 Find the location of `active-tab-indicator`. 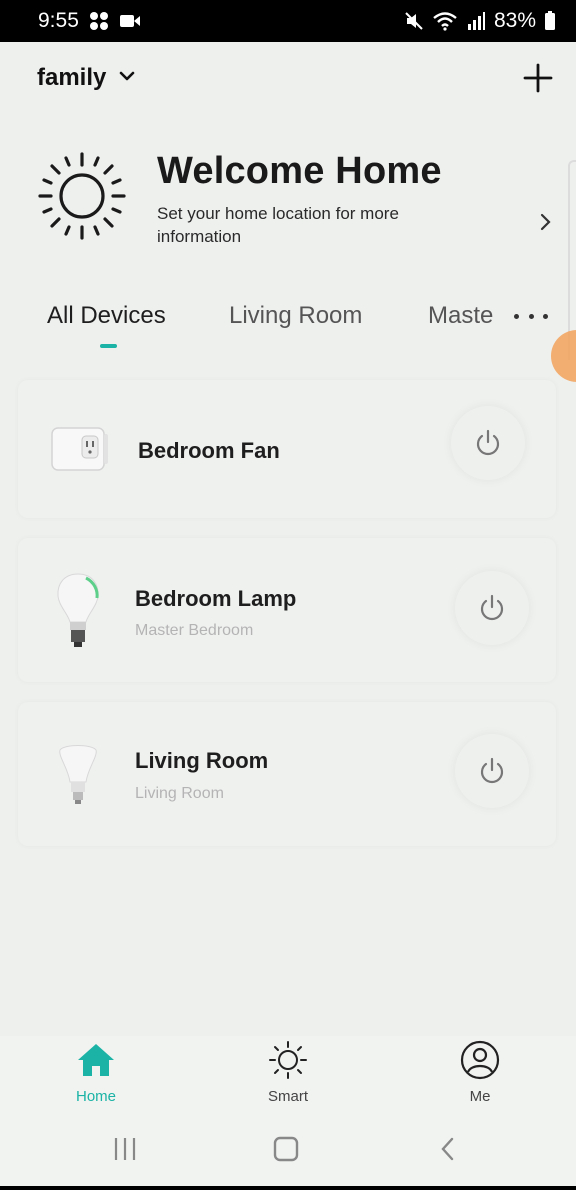

active-tab-indicator is located at coordinates (108, 346).